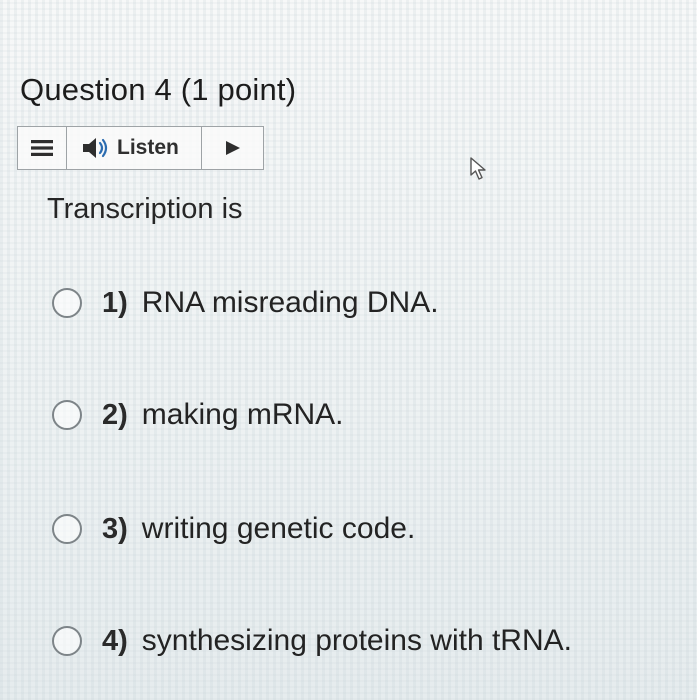  I want to click on play-button, so click(232, 148).